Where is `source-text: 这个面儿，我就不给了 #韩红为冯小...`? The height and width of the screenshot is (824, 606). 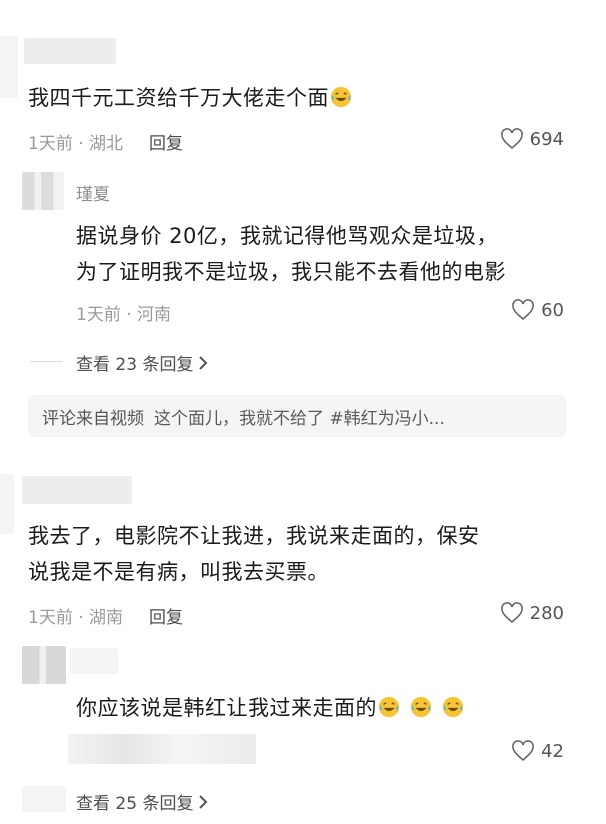
source-text: 这个面儿，我就不给了 #韩红为冯小... is located at coordinates (299, 418).